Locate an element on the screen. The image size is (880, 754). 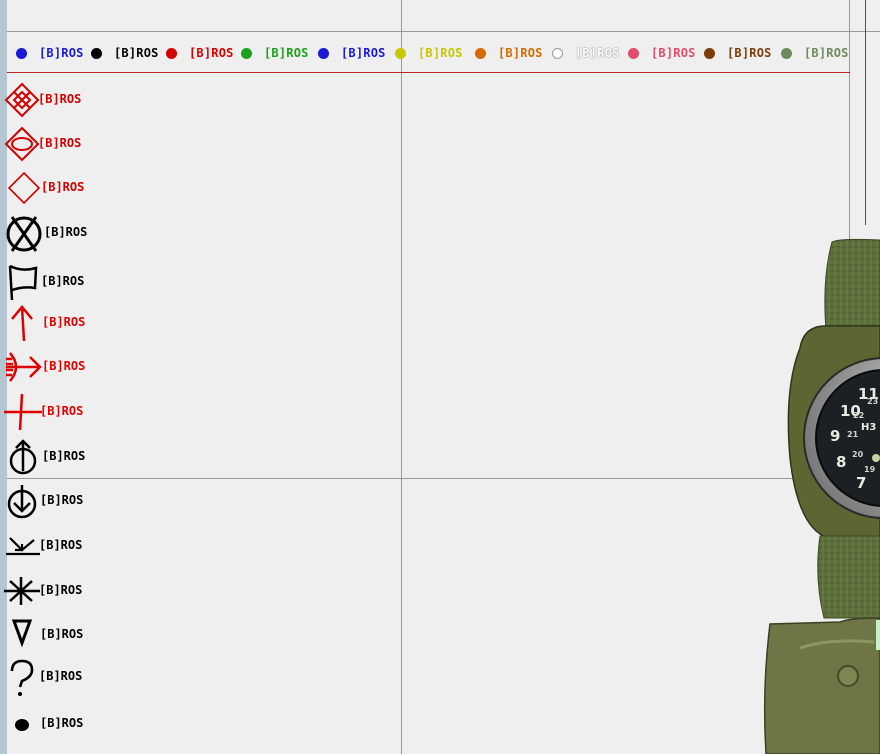
map-grid-line-vertical is located at coordinates (401, 377).